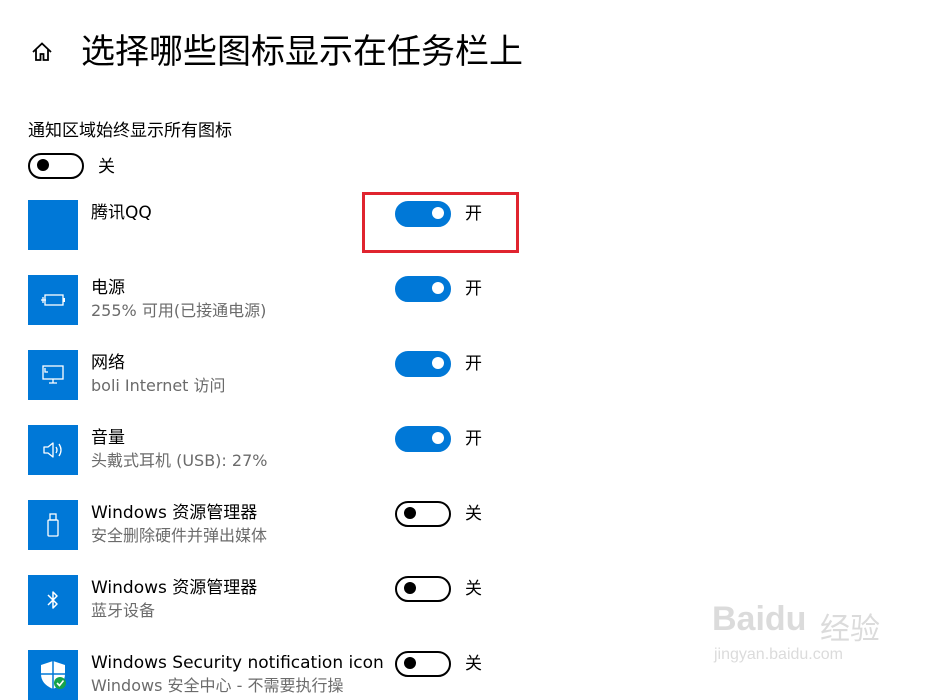  What do you see at coordinates (108, 363) in the screenshot?
I see `row-name-network: 网络` at bounding box center [108, 363].